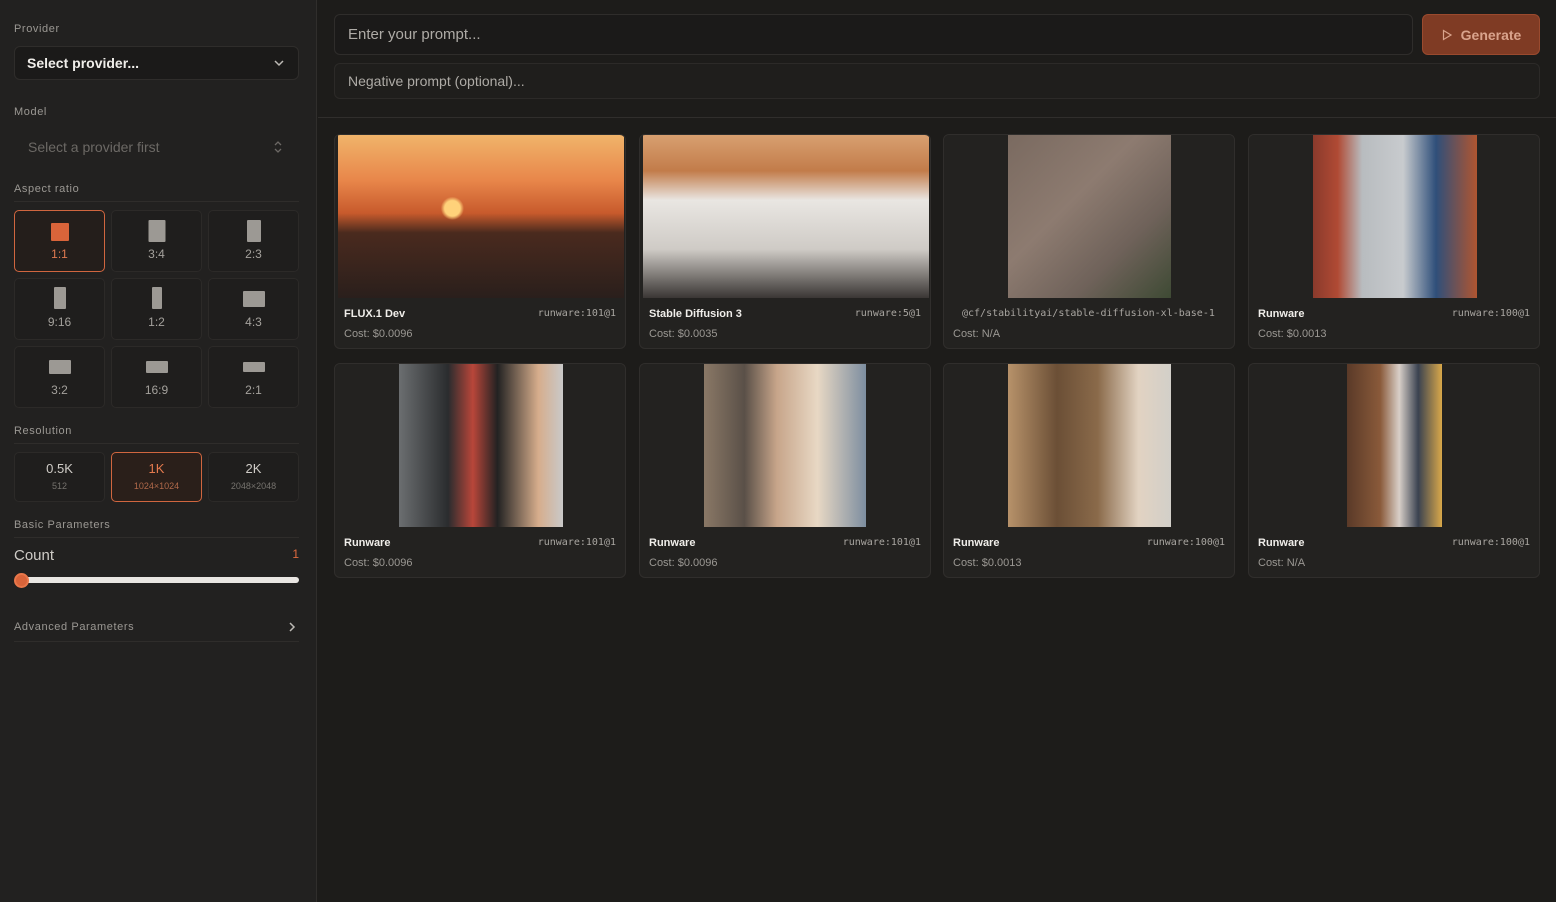  What do you see at coordinates (47, 189) in the screenshot?
I see `aspect-ratio-label: Aspect ratio` at bounding box center [47, 189].